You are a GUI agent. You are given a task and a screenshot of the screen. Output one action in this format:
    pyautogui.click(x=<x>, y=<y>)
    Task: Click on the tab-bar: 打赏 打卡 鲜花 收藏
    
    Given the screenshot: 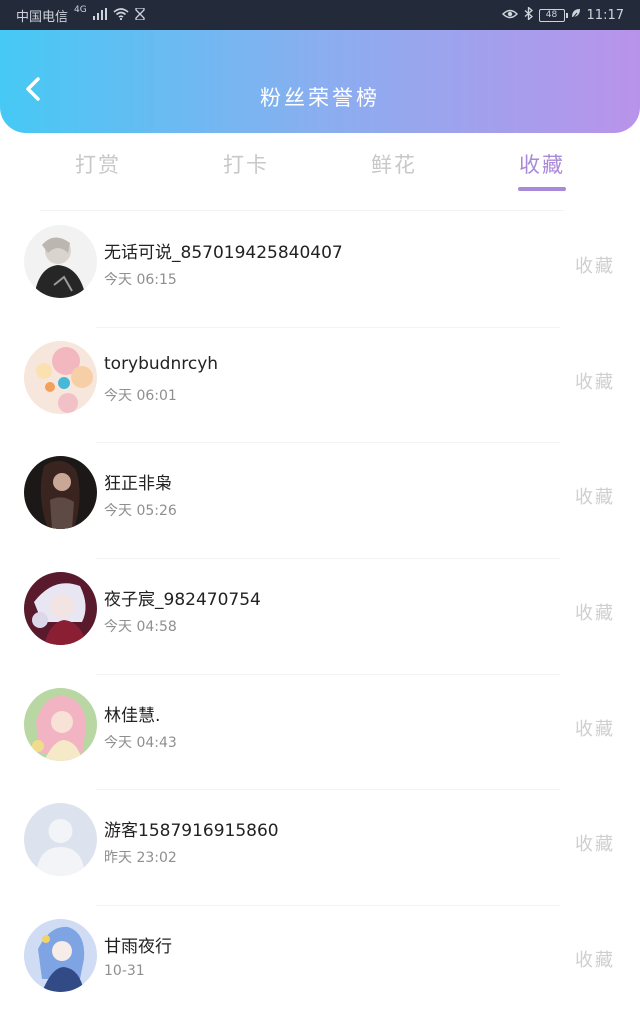 What is the action you would take?
    pyautogui.click(x=320, y=163)
    